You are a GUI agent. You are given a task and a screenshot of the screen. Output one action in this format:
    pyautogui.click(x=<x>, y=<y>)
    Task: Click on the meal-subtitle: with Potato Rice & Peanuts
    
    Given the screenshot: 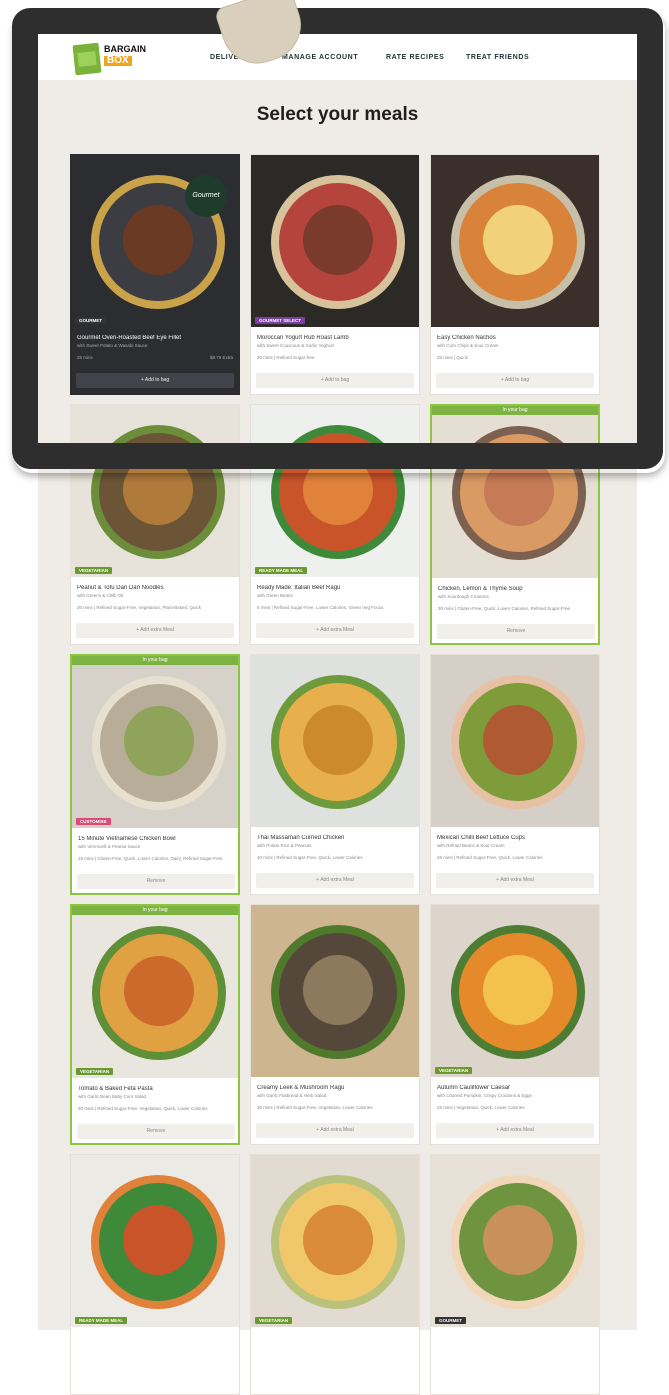 What is the action you would take?
    pyautogui.click(x=284, y=845)
    